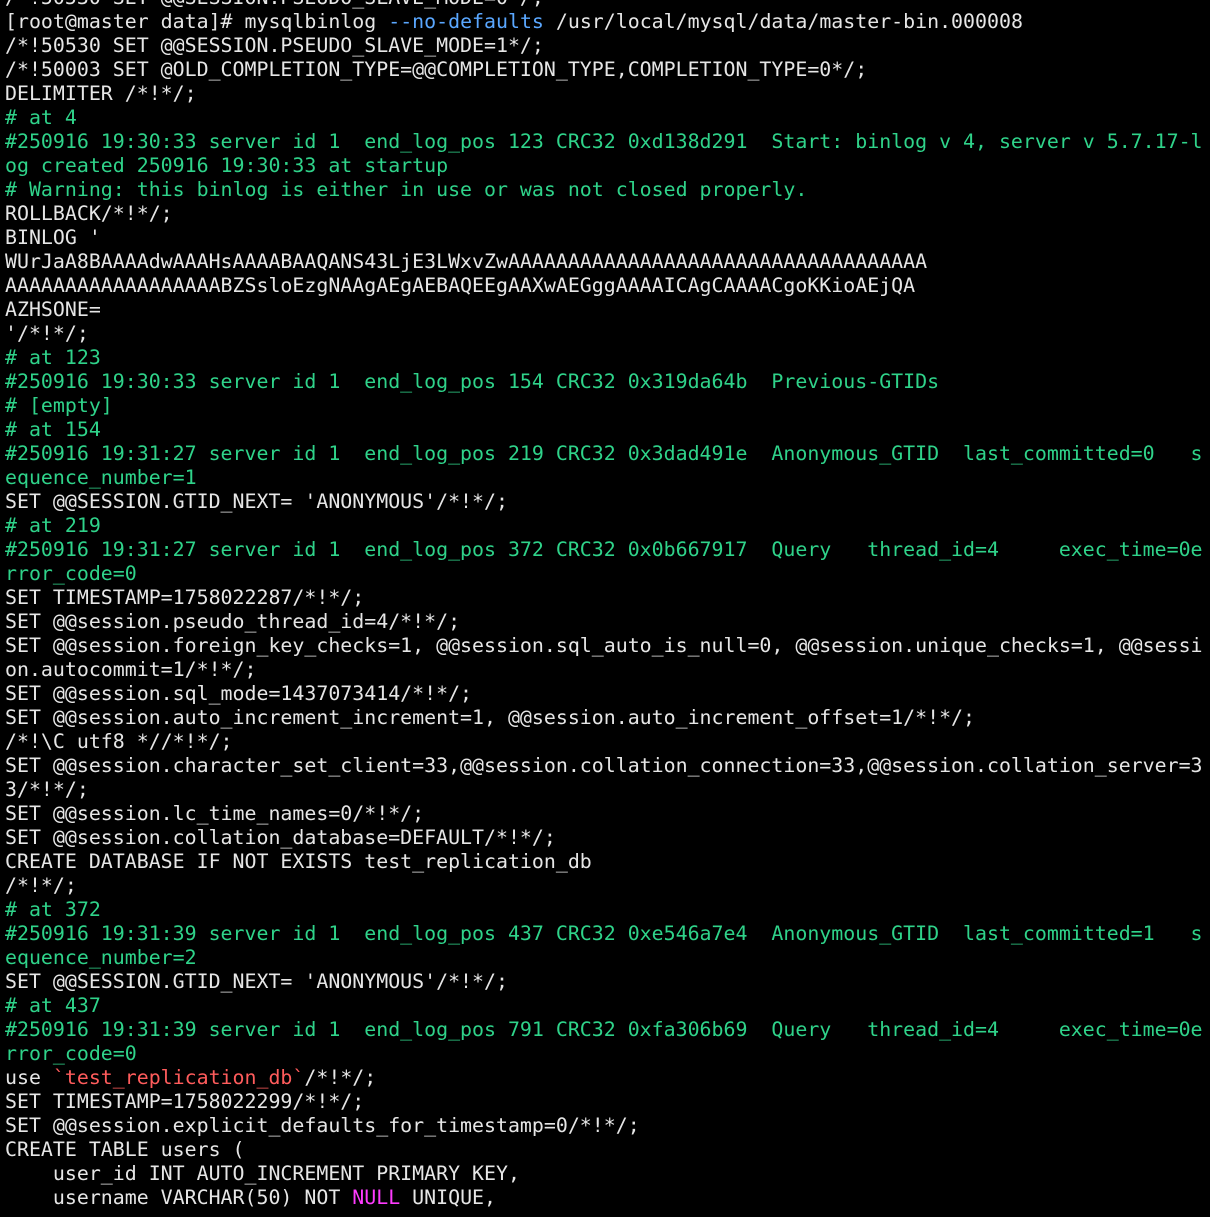 Image resolution: width=1210 pixels, height=1217 pixels. What do you see at coordinates (607, 118) in the screenshot?
I see `terminal-line: # at 4` at bounding box center [607, 118].